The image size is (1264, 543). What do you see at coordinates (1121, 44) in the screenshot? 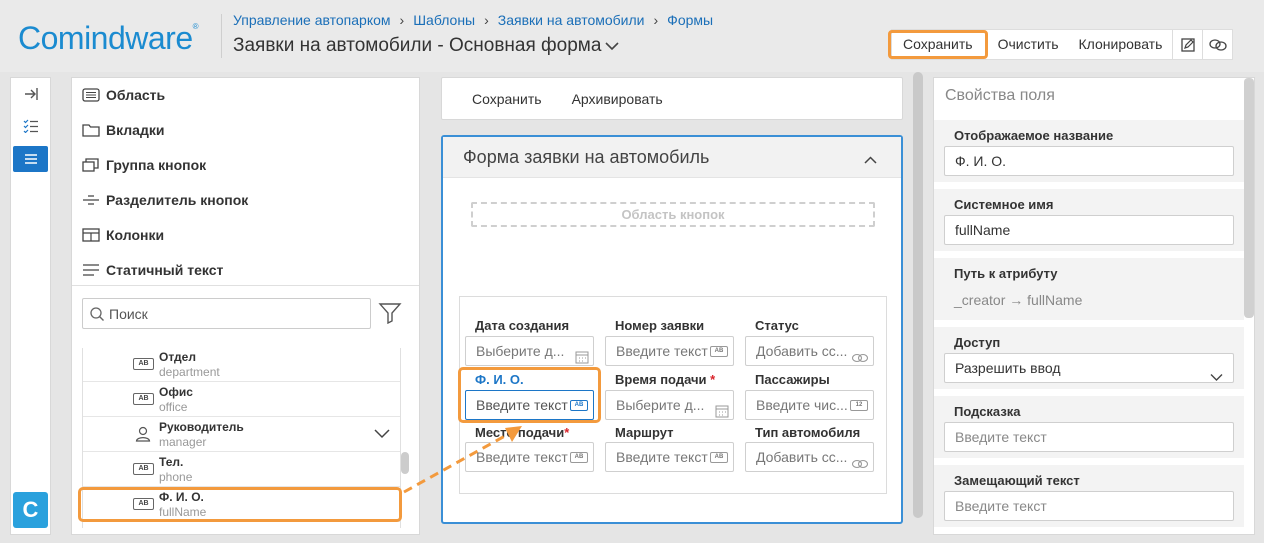
I see `clone-button: Клонировать` at bounding box center [1121, 44].